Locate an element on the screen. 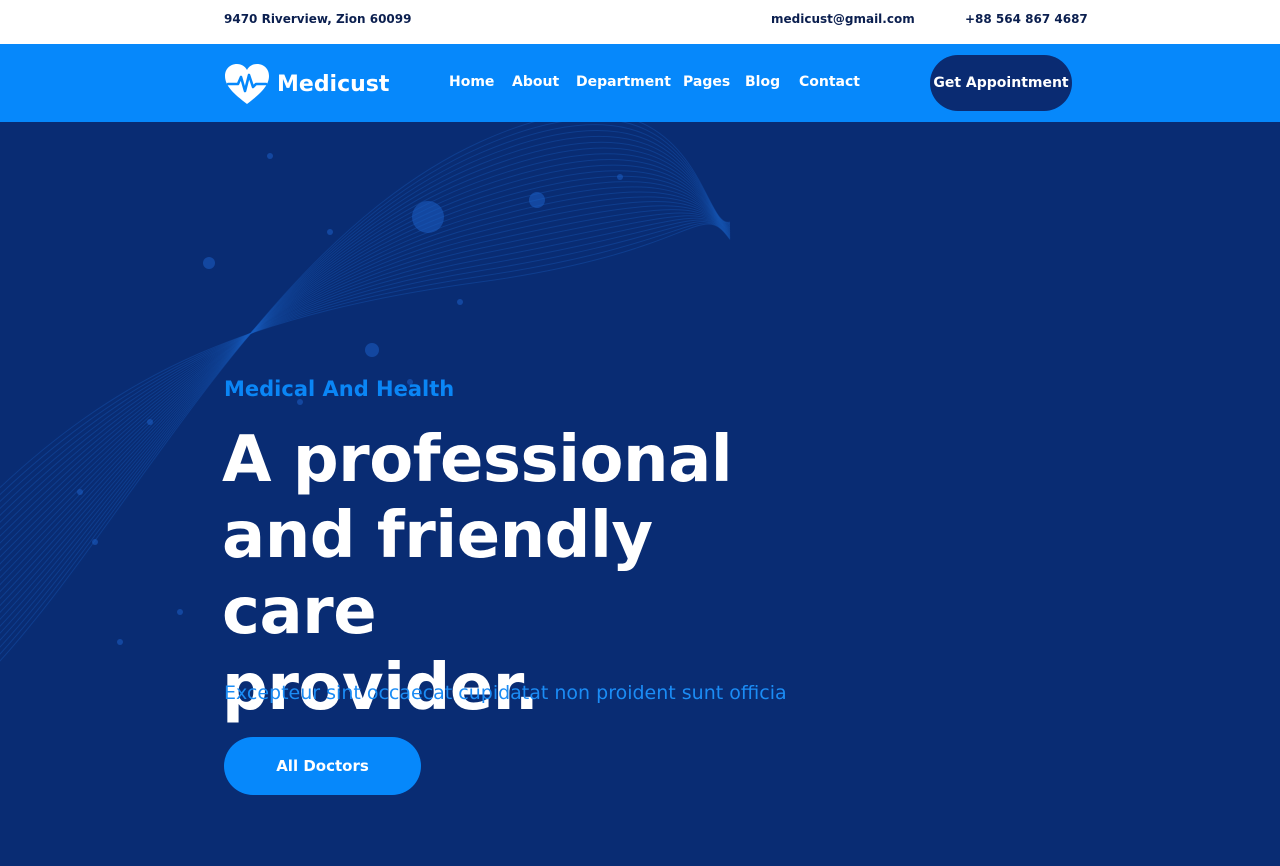  all-doctors-button: All Doctors is located at coordinates (322, 766).